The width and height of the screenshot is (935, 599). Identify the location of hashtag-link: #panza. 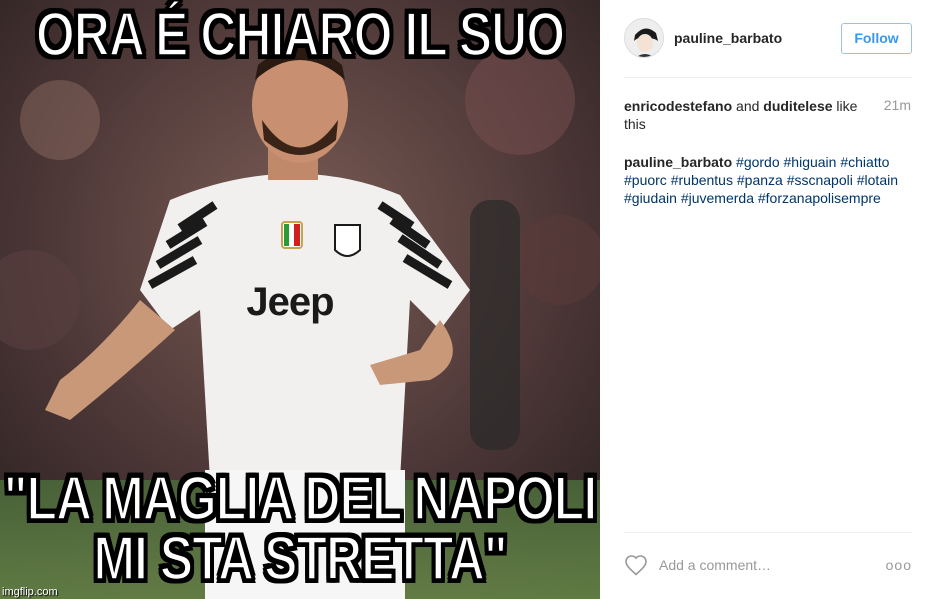
(760, 180).